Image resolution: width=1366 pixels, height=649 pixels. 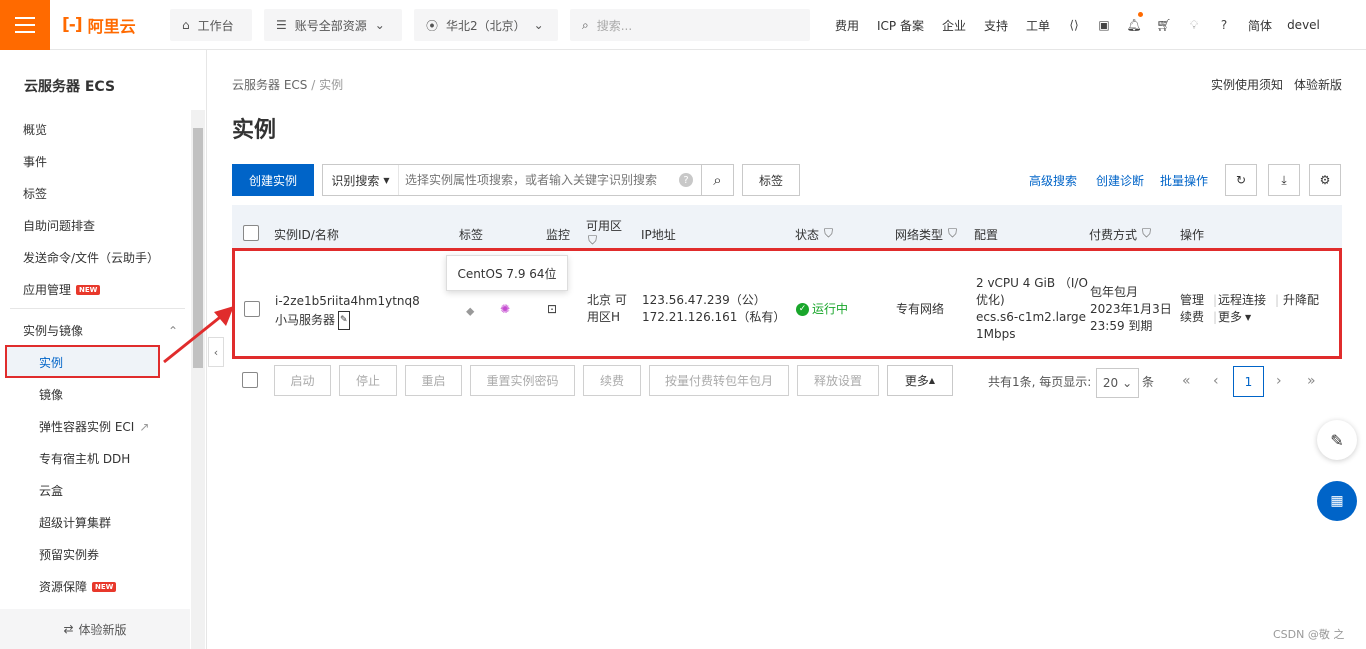 I want to click on region-selector: ⦿ 华北2（北京） ⌄, so click(x=486, y=25).